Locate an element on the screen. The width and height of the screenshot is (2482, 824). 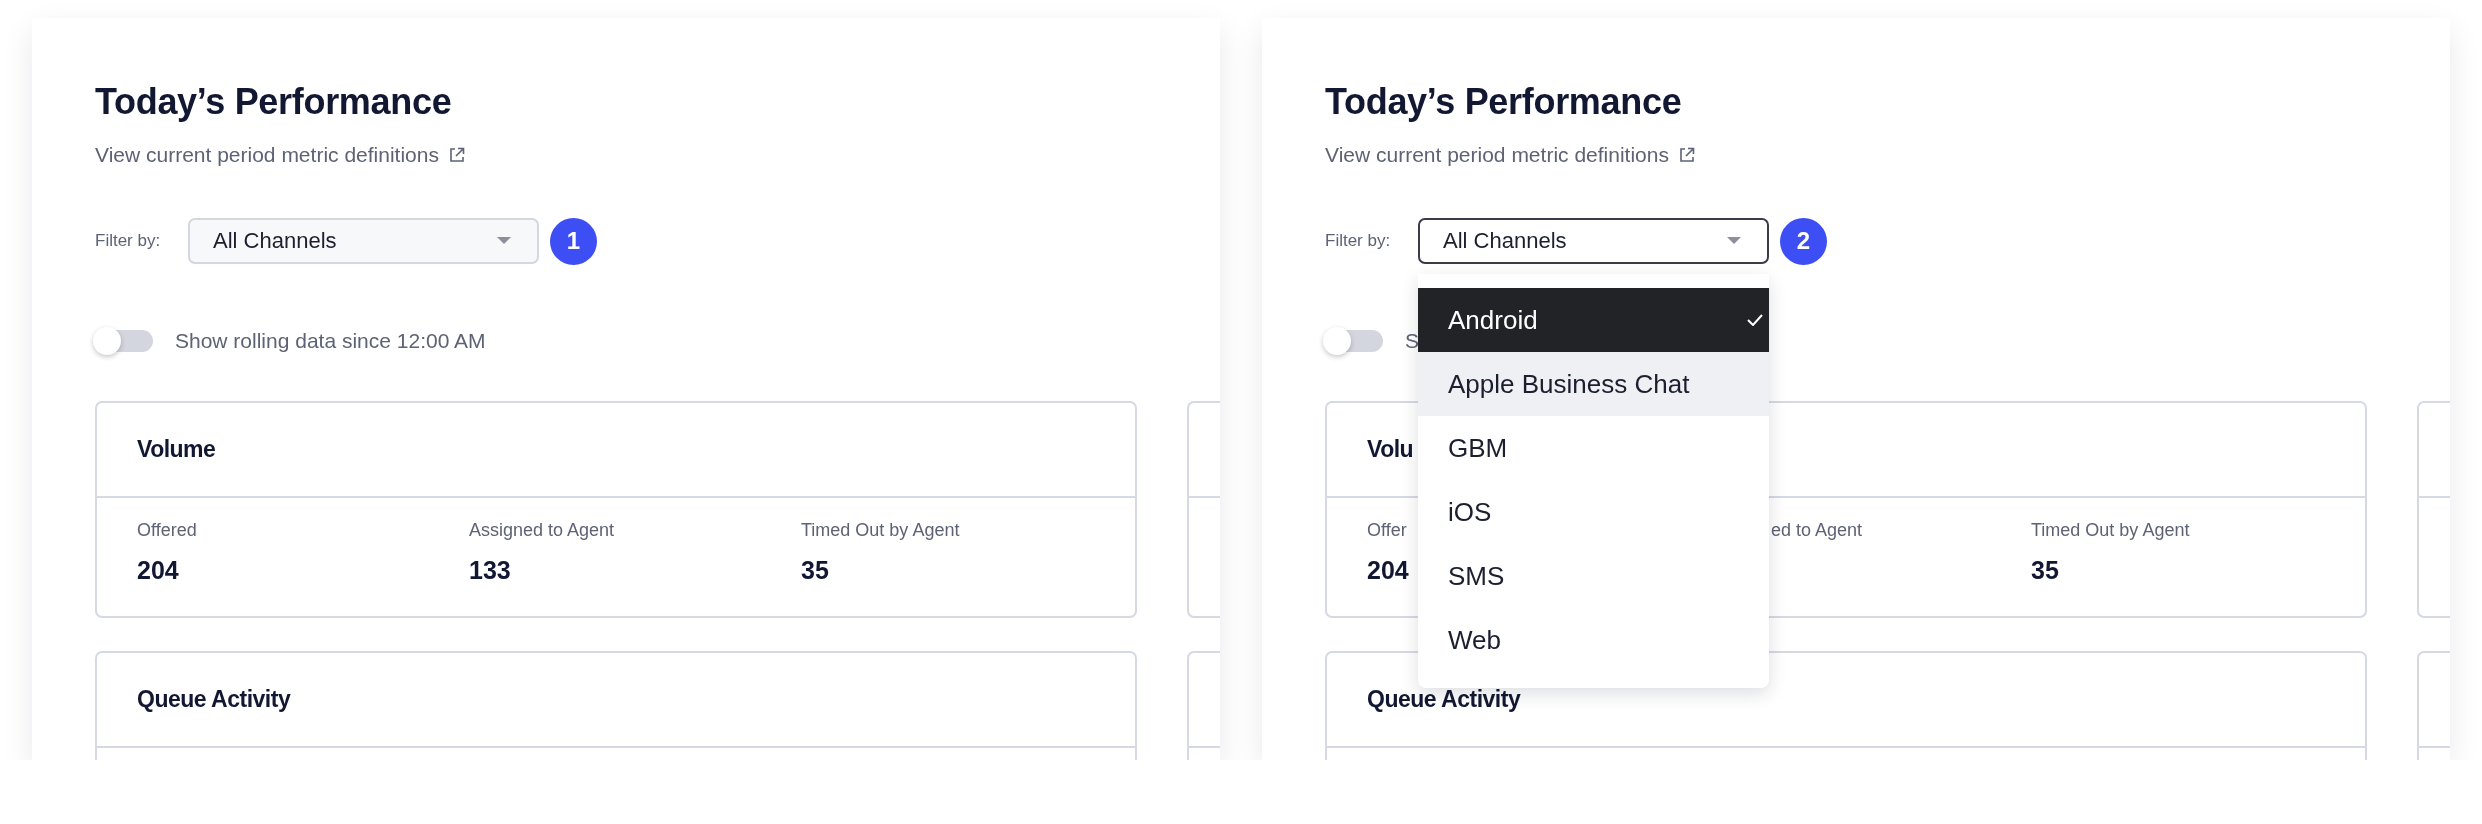
toggle-label: Show rolling data since 12:00 AM is located at coordinates (330, 341).